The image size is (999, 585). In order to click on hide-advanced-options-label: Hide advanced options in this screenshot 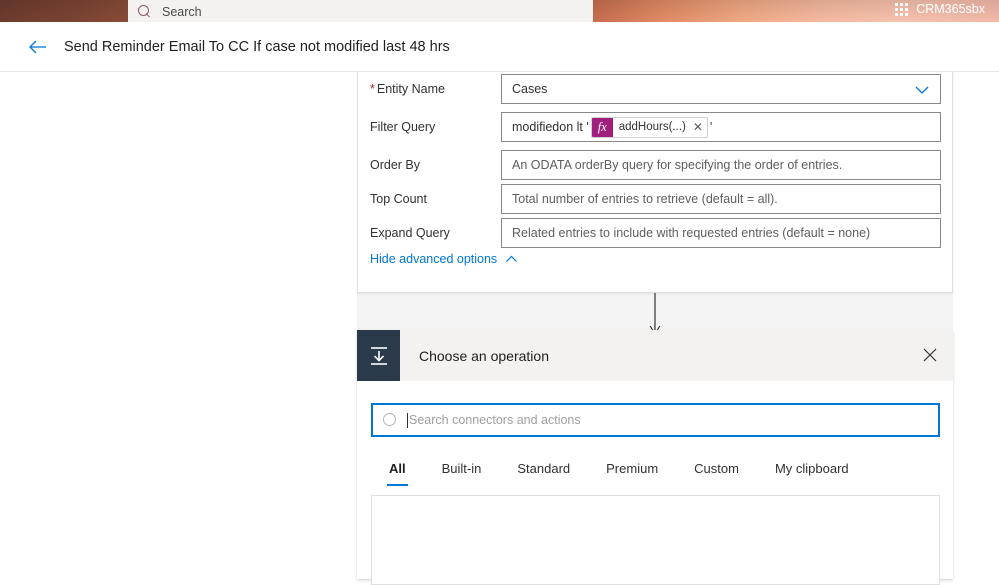, I will do `click(434, 259)`.